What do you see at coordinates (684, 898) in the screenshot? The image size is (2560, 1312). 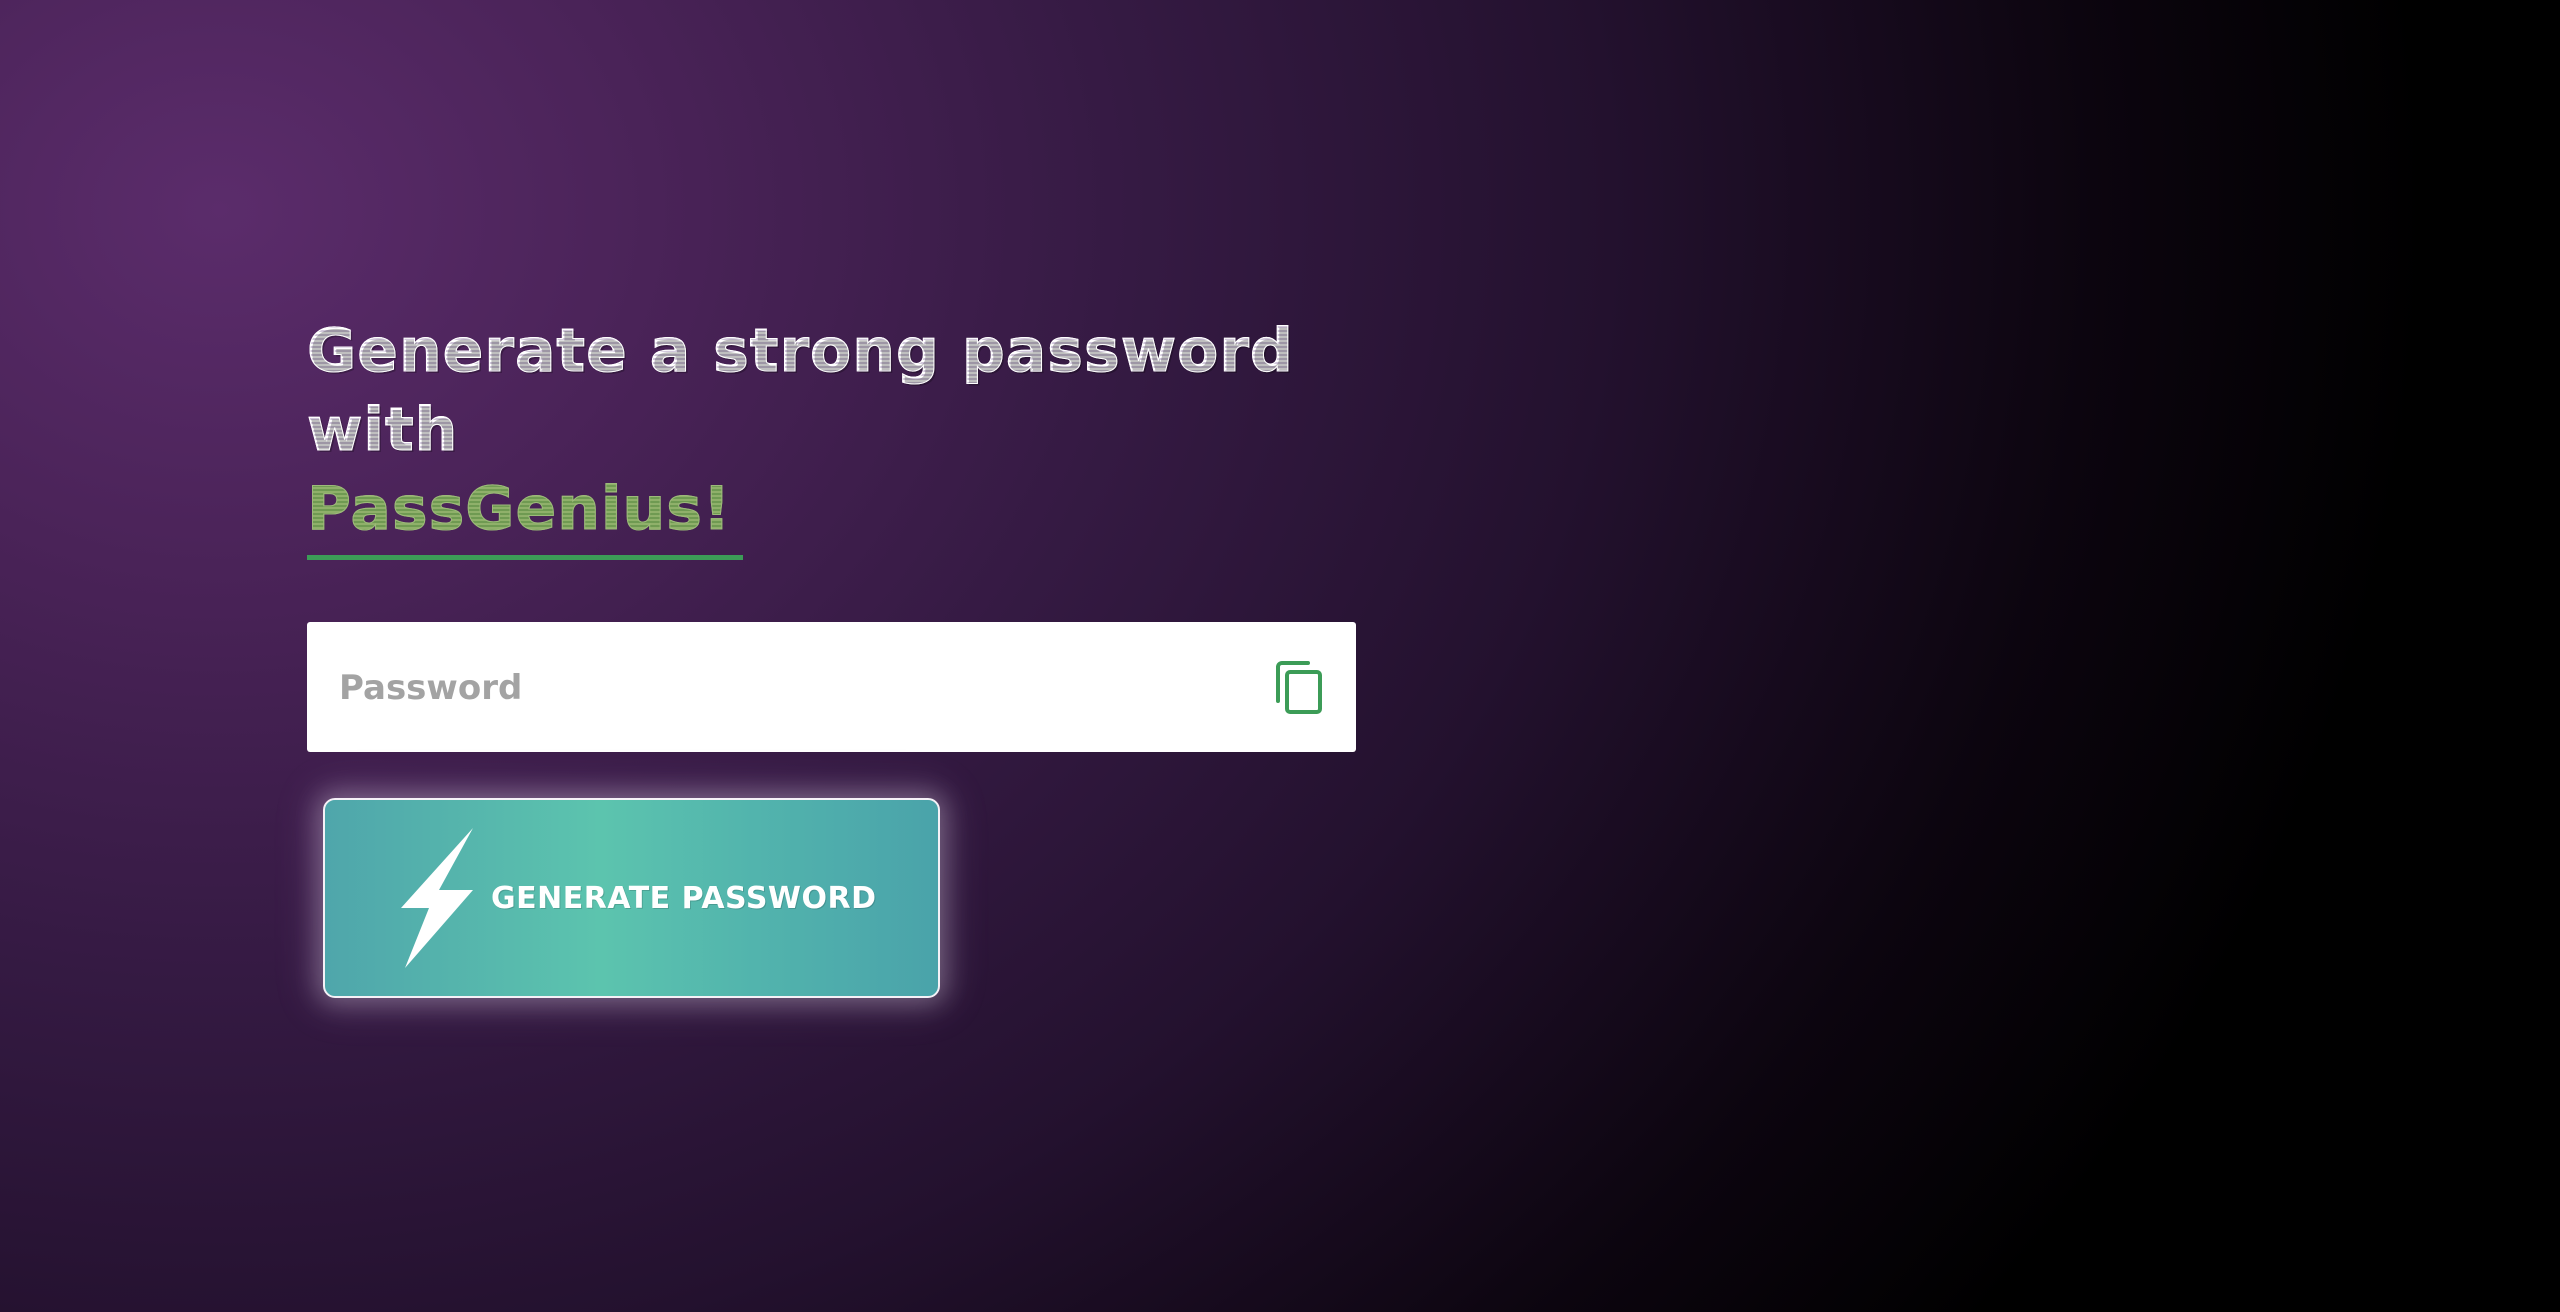 I see `generate-password-label: GENERATE PASSWORD` at bounding box center [684, 898].